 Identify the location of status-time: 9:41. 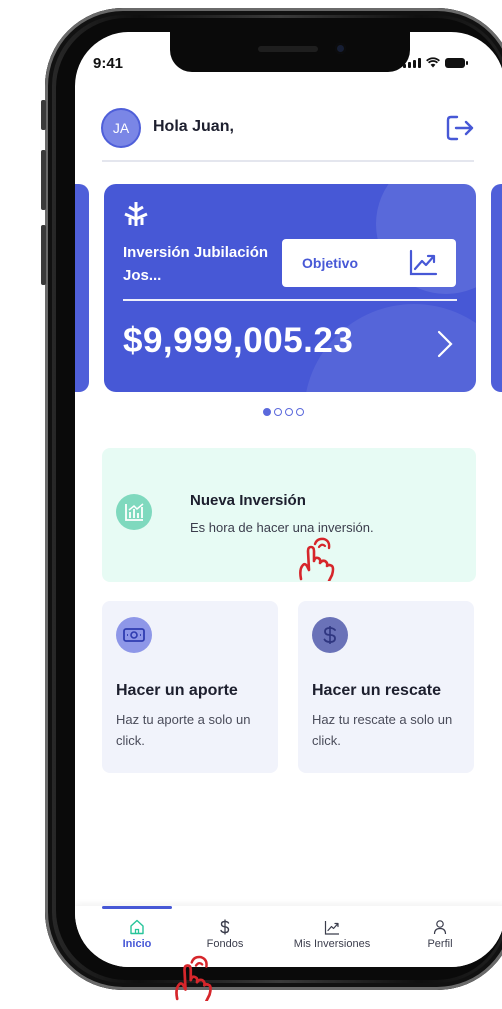
(108, 63).